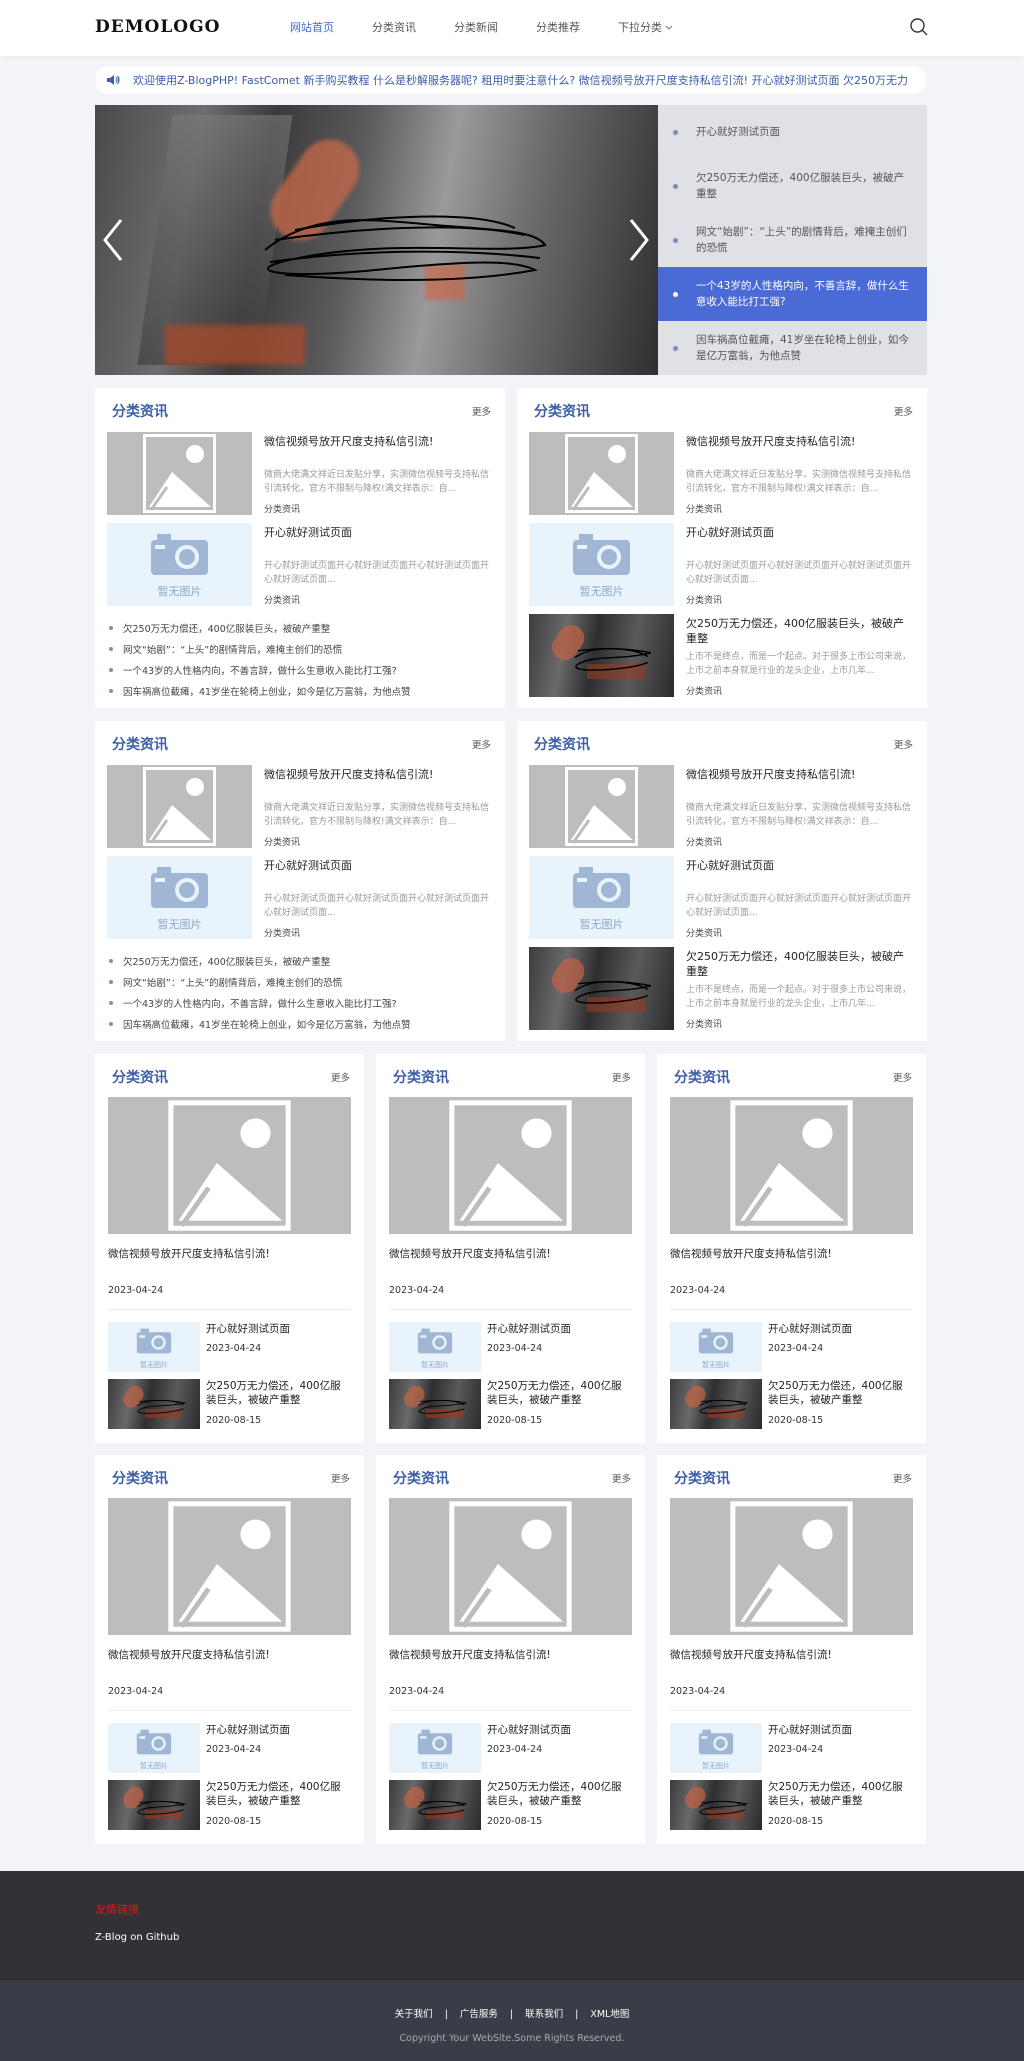 This screenshot has height=2061, width=1024. I want to click on slide-list-item: 网文“始剧”：“上头”的剧情背后，难掩主创们的恐慌, so click(792, 240).